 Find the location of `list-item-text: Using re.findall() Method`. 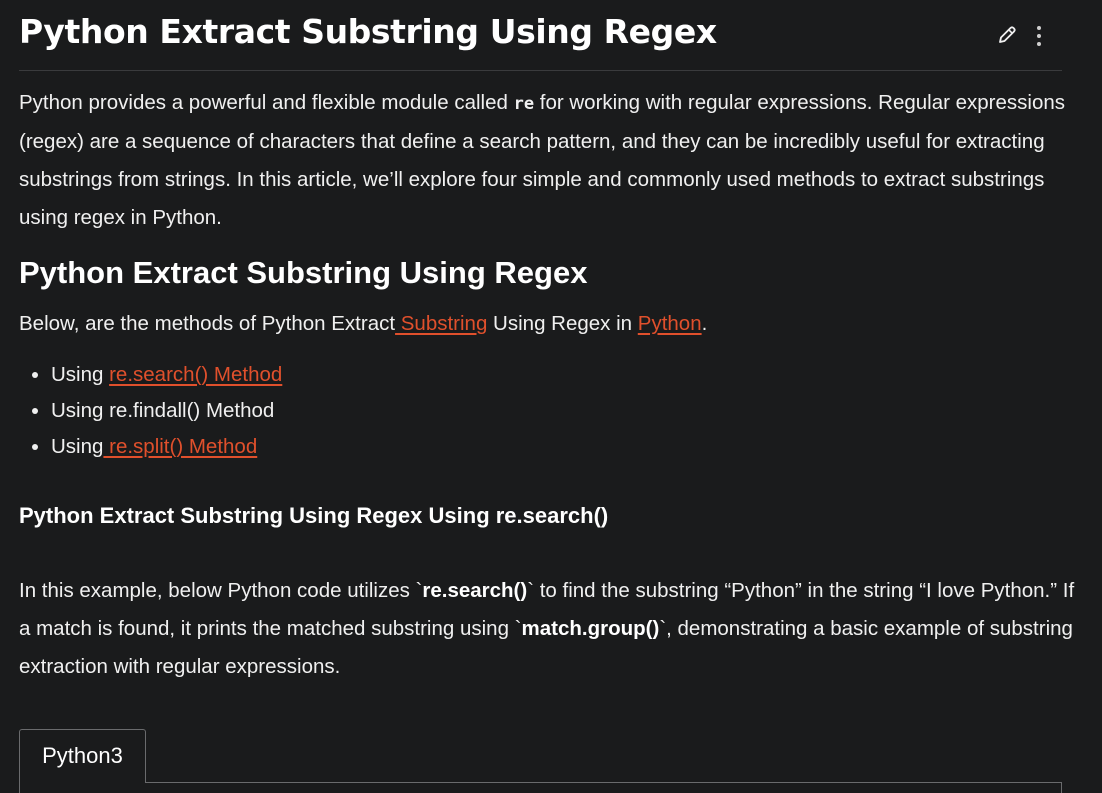

list-item-text: Using re.findall() Method is located at coordinates (163, 410).